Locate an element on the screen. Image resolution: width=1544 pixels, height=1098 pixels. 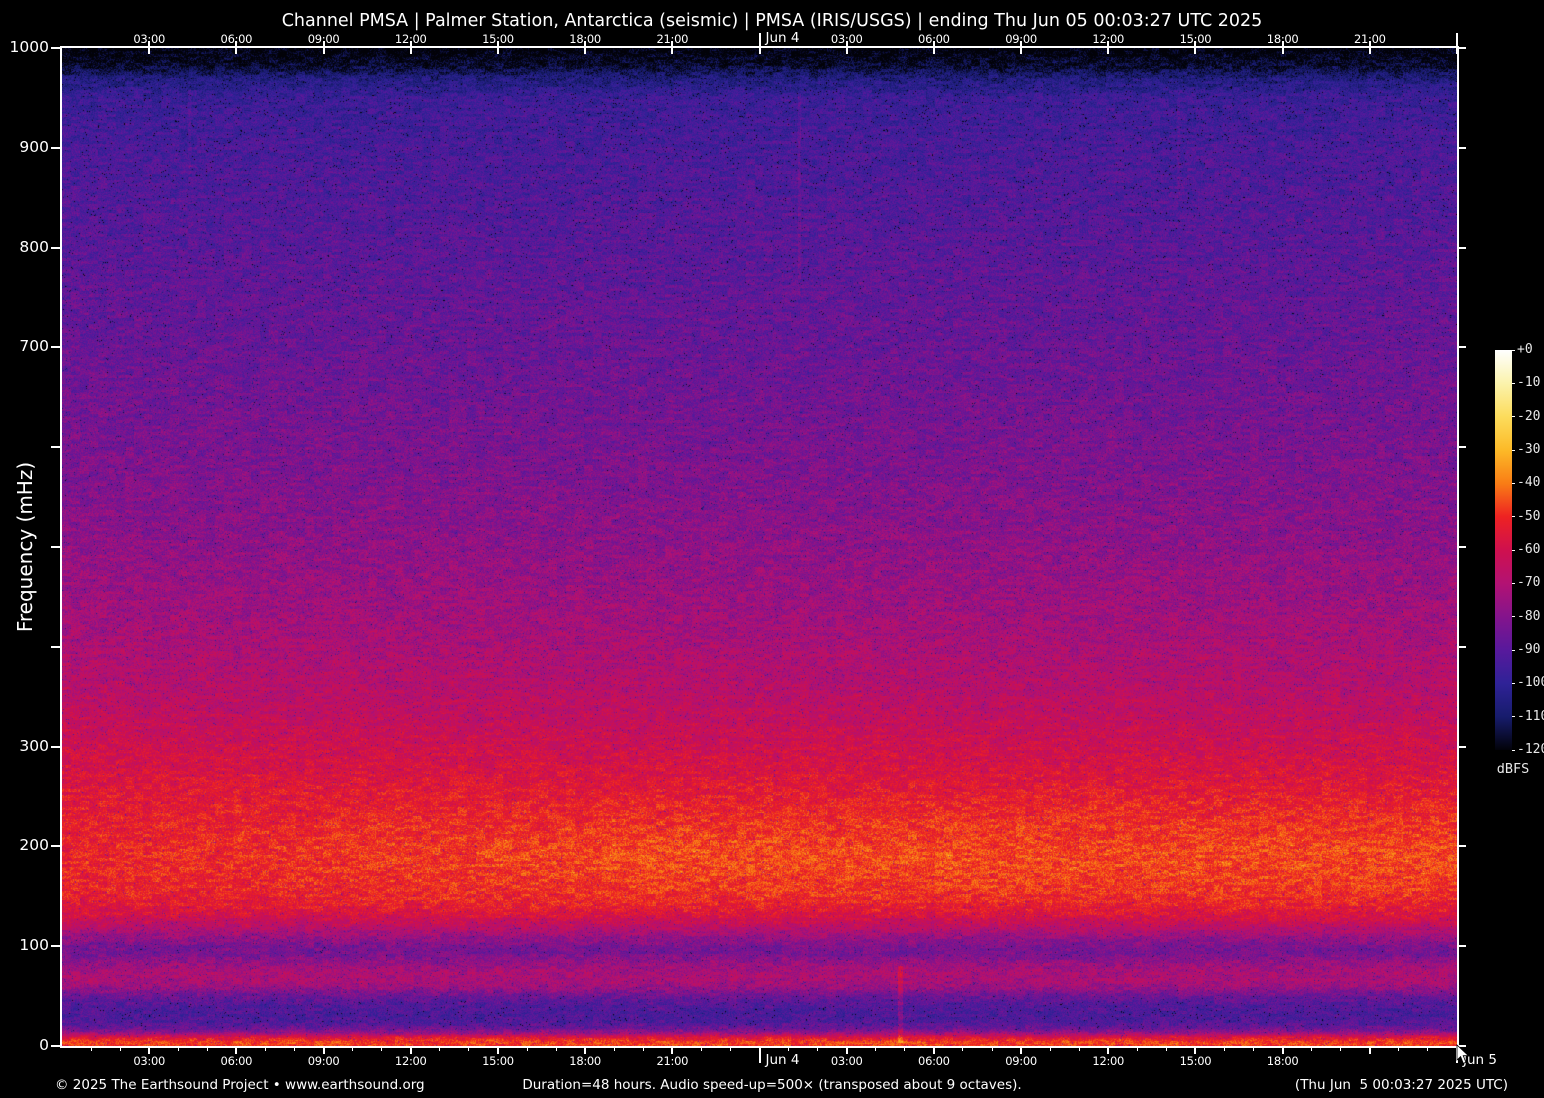
colorbar-tick-label: -50 is located at coordinates (1529, 516).